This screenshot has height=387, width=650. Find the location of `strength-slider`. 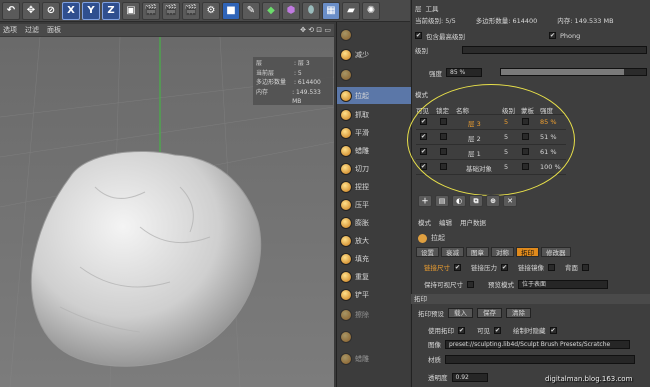

strength-slider is located at coordinates (573, 72).